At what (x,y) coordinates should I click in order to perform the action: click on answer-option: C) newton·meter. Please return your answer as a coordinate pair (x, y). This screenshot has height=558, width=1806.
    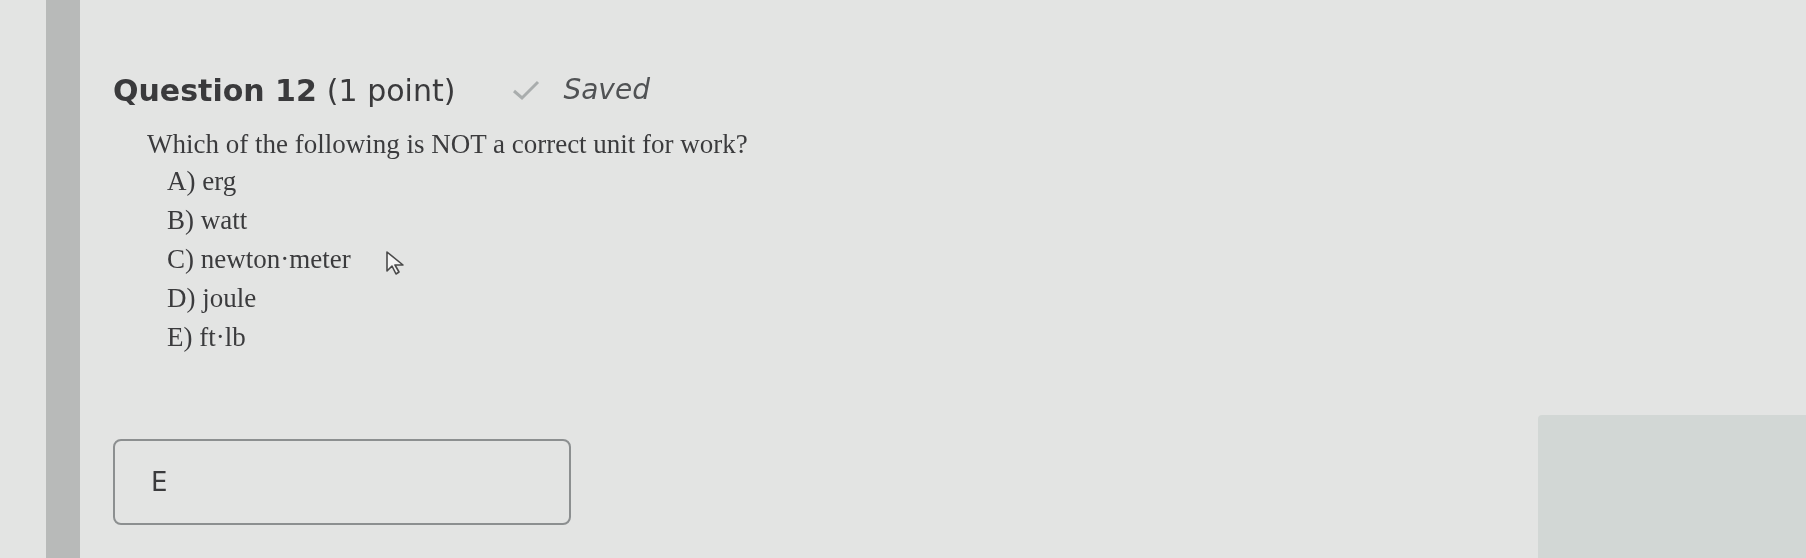
    Looking at the image, I should click on (259, 259).